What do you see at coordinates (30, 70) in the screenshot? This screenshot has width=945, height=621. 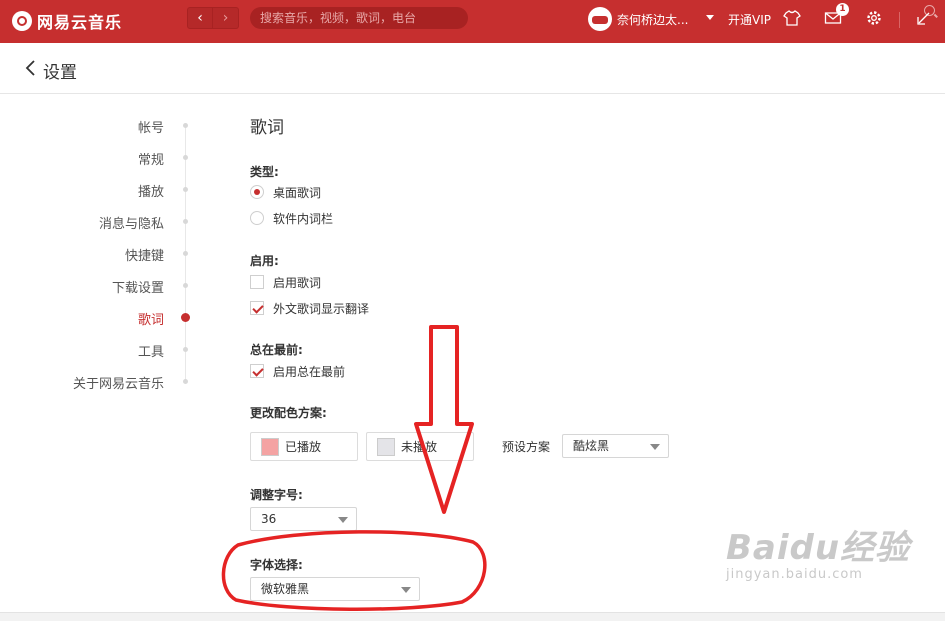 I see `back-icon` at bounding box center [30, 70].